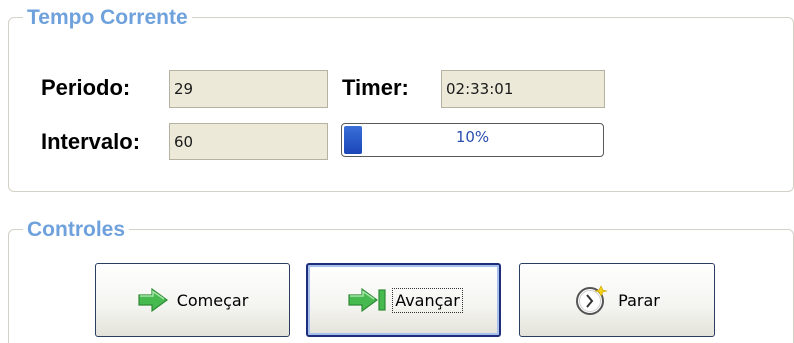 This screenshot has height=343, width=794. I want to click on green-arrow-skip-icon, so click(367, 300).